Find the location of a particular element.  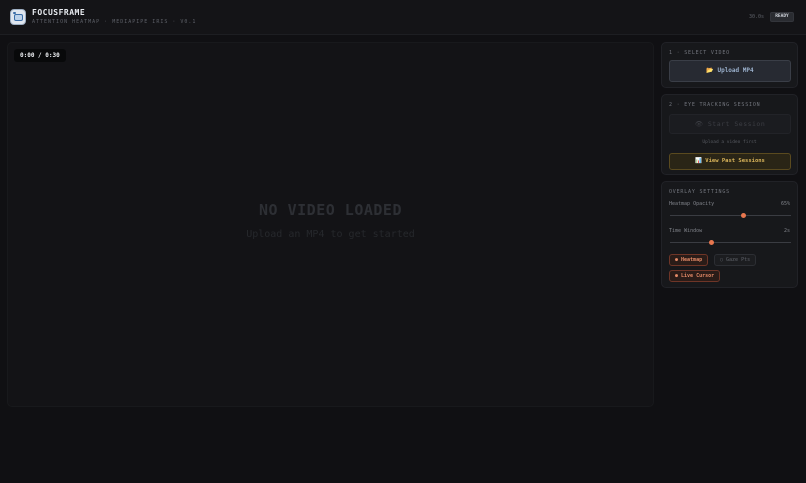

time-window-value: 2s is located at coordinates (786, 231).